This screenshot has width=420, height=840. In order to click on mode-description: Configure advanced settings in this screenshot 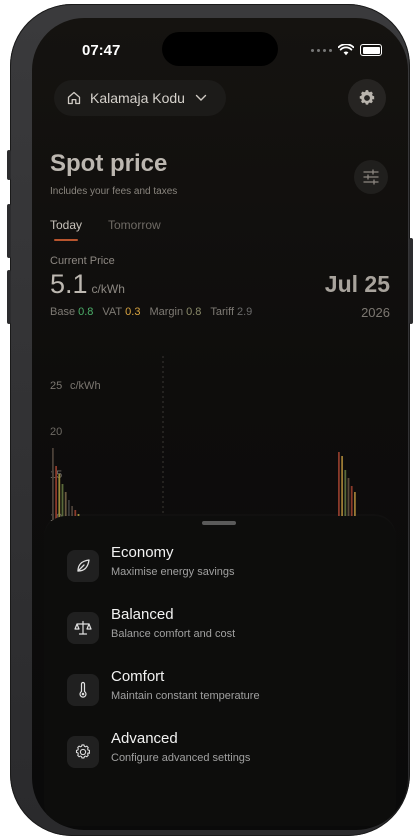, I will do `click(181, 758)`.